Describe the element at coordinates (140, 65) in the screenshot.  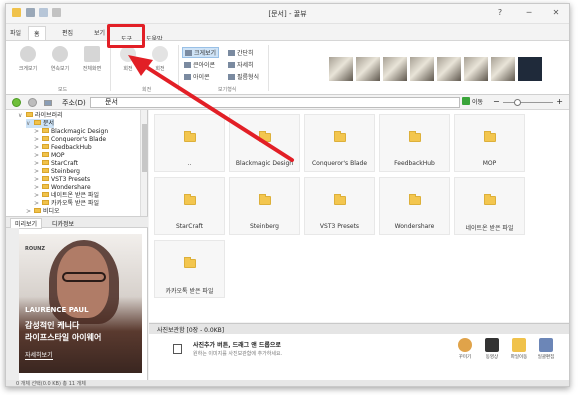
I see `arrow-head` at that location.